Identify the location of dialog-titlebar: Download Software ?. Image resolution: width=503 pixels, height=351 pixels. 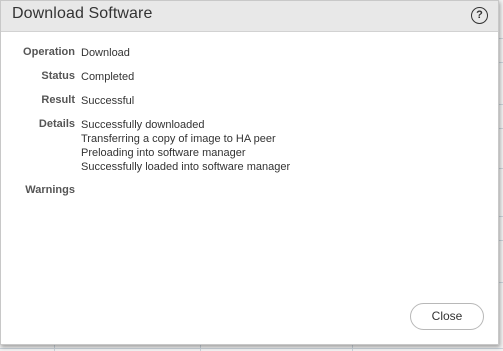
(249, 16).